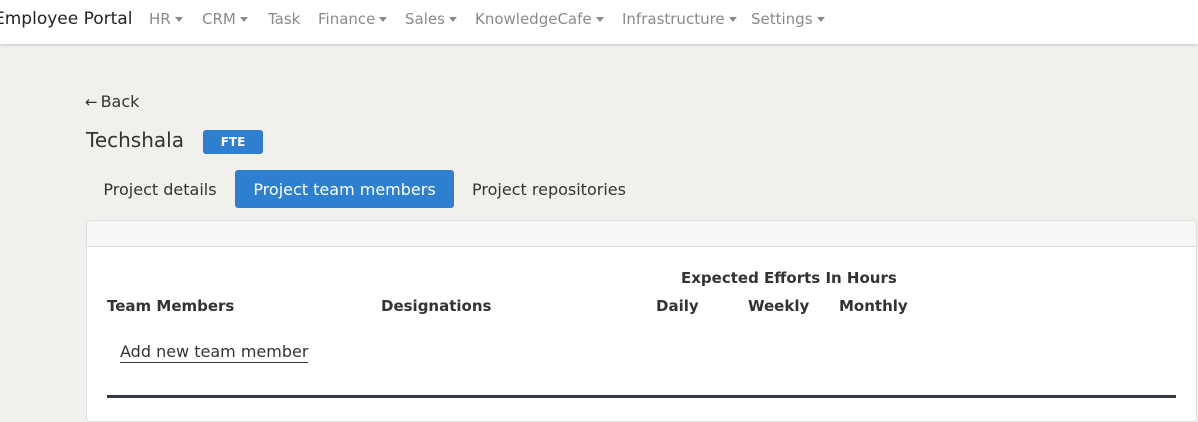 The width and height of the screenshot is (1198, 422). I want to click on col-monthly: Monthly, so click(873, 306).